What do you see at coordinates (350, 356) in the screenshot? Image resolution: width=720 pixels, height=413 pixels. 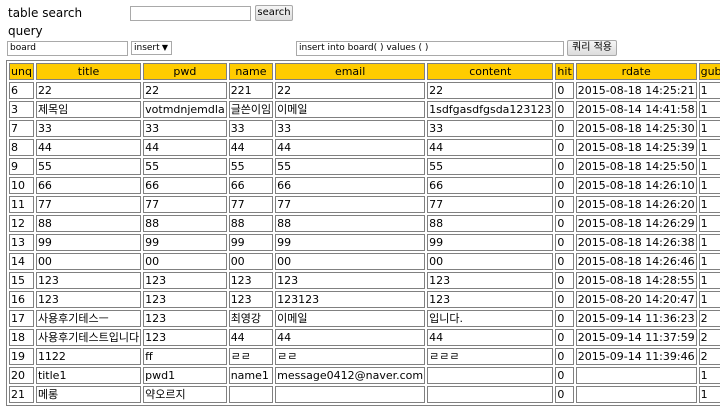 I see `cell-email: ㄹㄹ` at bounding box center [350, 356].